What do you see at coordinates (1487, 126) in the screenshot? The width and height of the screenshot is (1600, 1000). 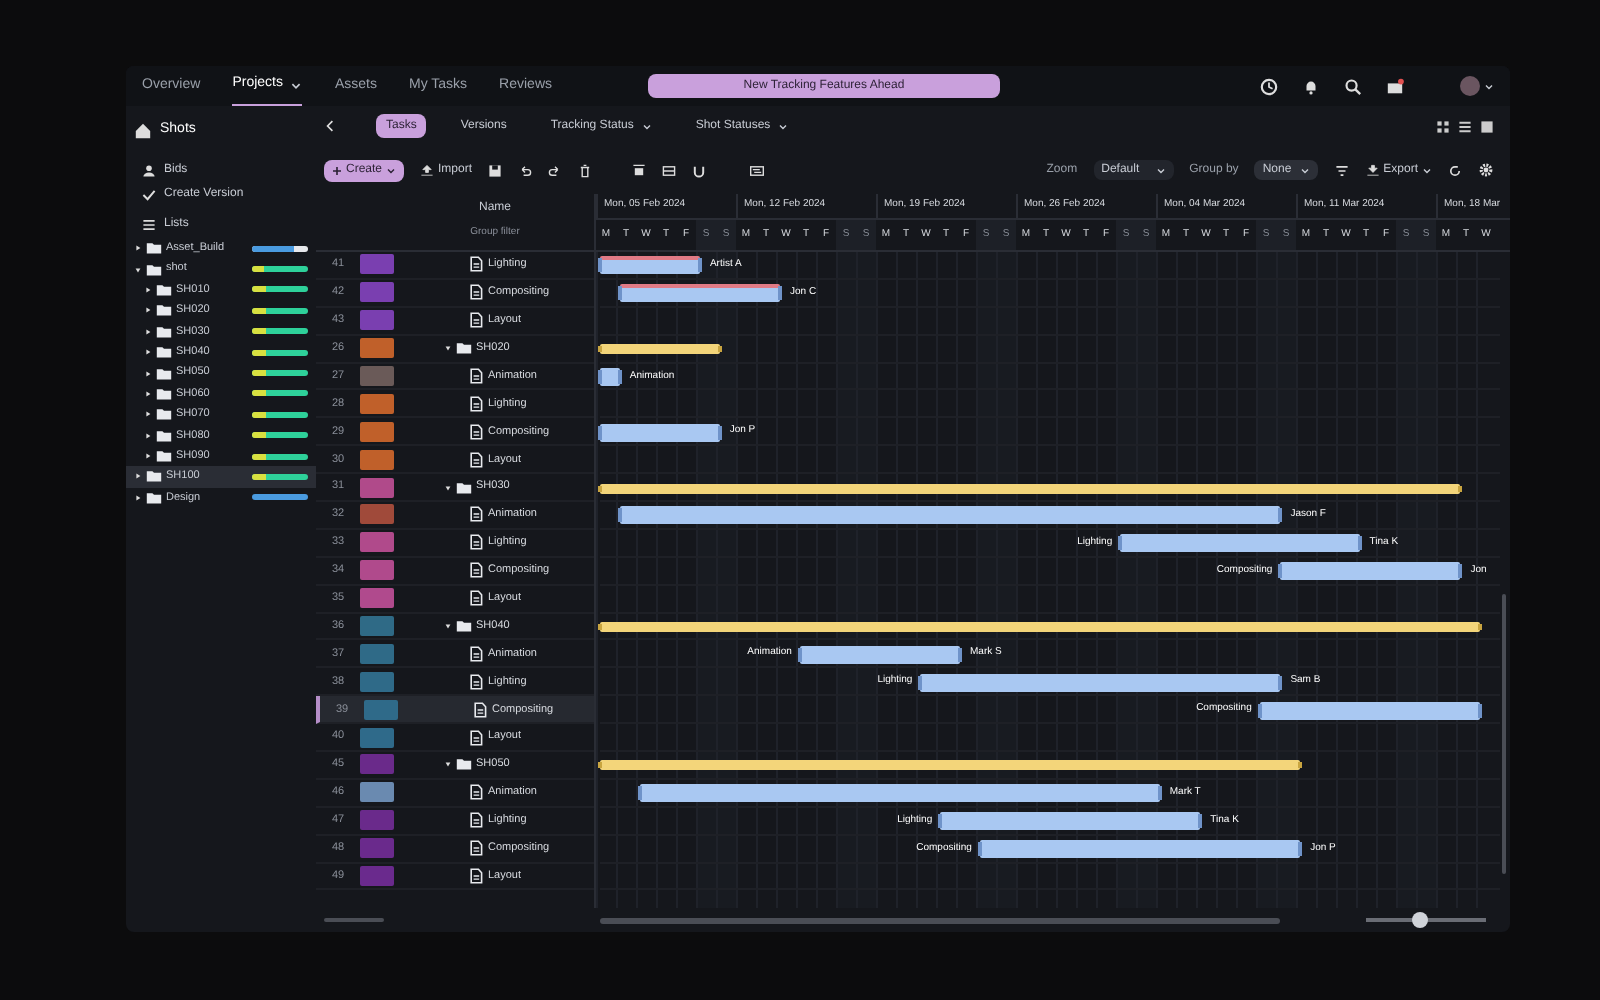 I see `panel-view-icon` at bounding box center [1487, 126].